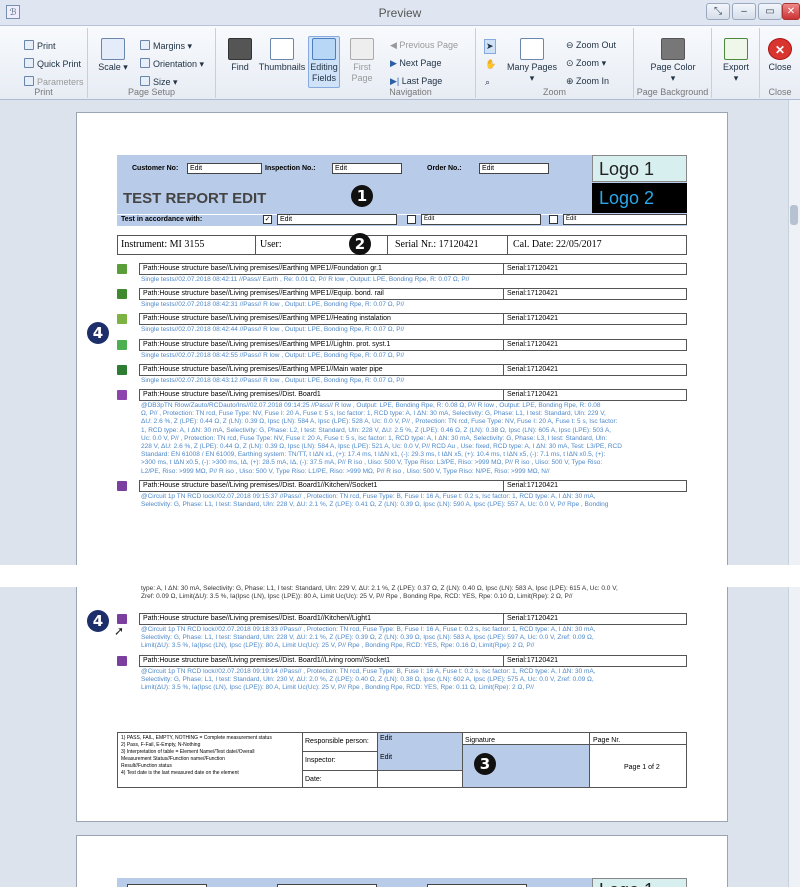 Image resolution: width=800 pixels, height=887 pixels. I want to click on inspector-label: Inspector:, so click(320, 760).